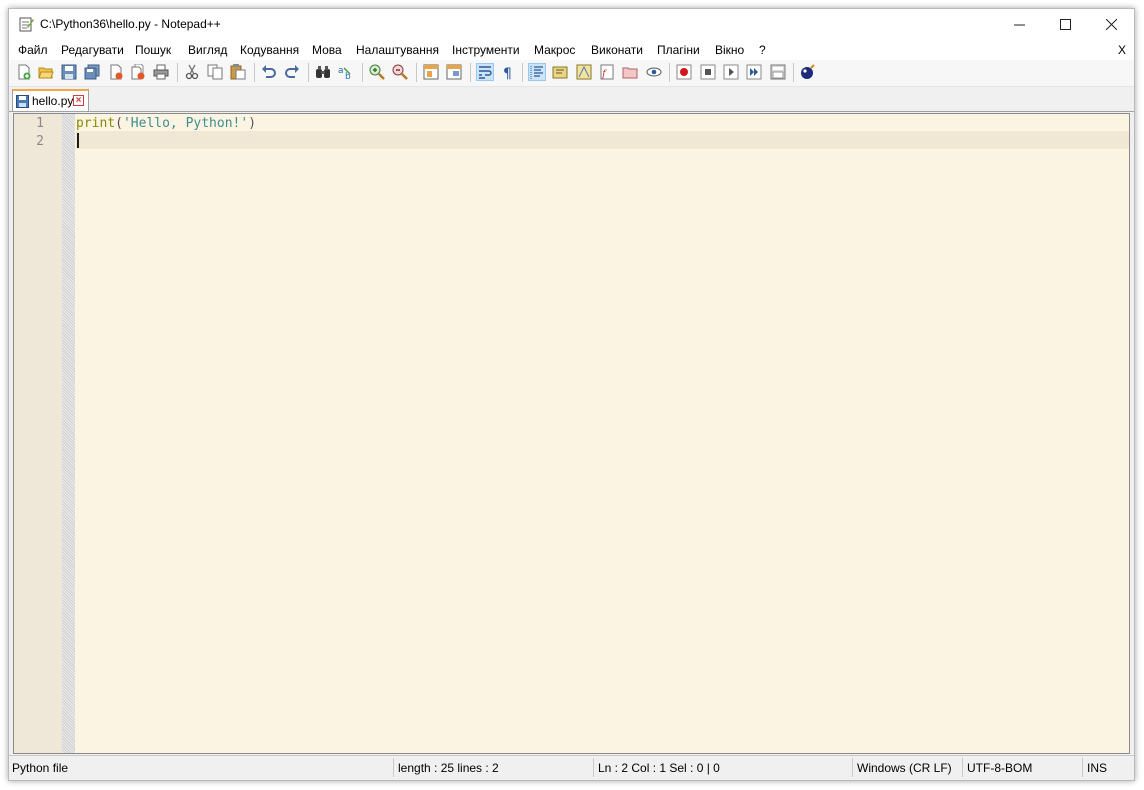 Image resolution: width=1144 pixels, height=790 pixels. Describe the element at coordinates (116, 72) in the screenshot. I see `close-file-icon` at that location.